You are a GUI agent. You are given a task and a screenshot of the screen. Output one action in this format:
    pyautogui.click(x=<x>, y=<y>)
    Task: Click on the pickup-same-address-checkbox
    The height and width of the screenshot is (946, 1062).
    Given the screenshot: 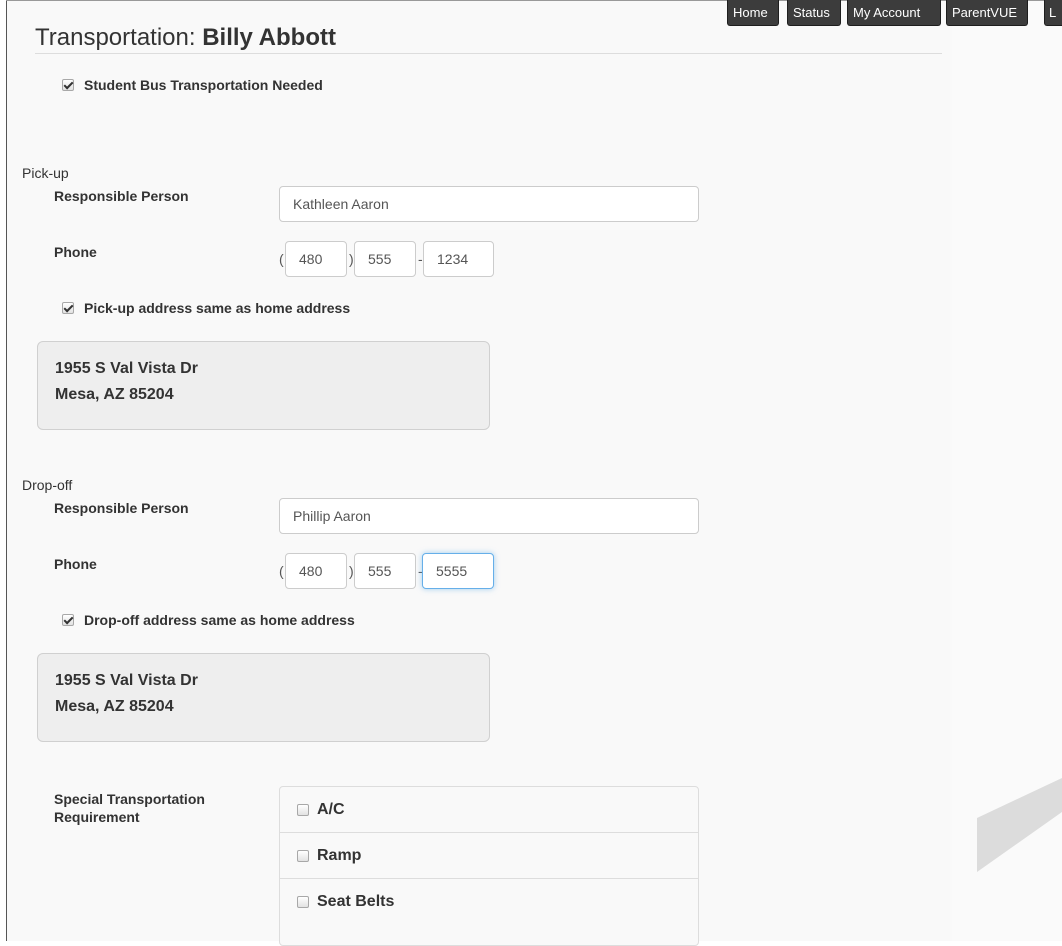 What is the action you would take?
    pyautogui.click(x=68, y=308)
    